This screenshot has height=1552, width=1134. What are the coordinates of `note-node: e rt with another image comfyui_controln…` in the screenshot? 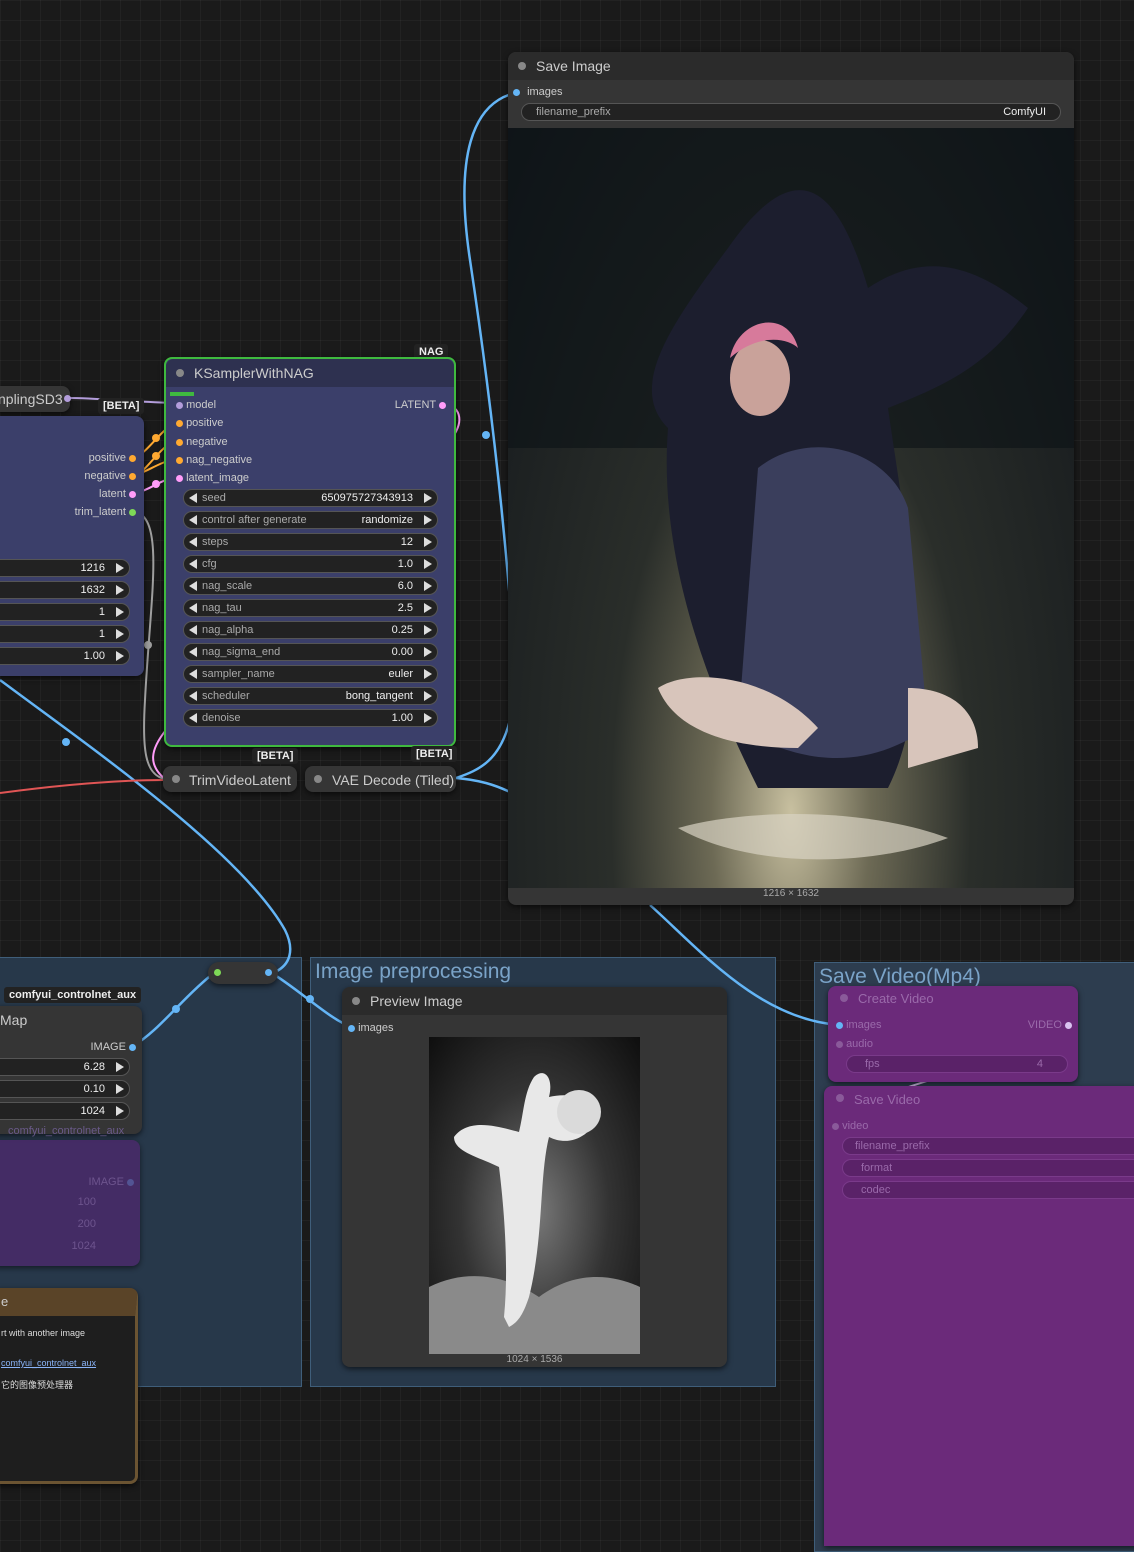 It's located at (69, 1386).